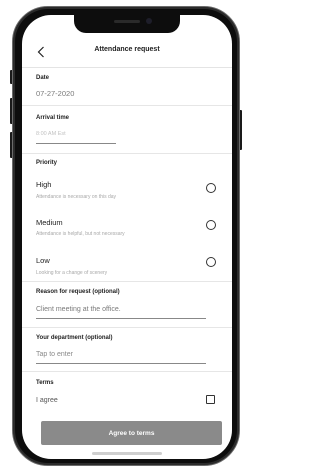 The width and height of the screenshot is (320, 468). I want to click on department-underline, so click(121, 363).